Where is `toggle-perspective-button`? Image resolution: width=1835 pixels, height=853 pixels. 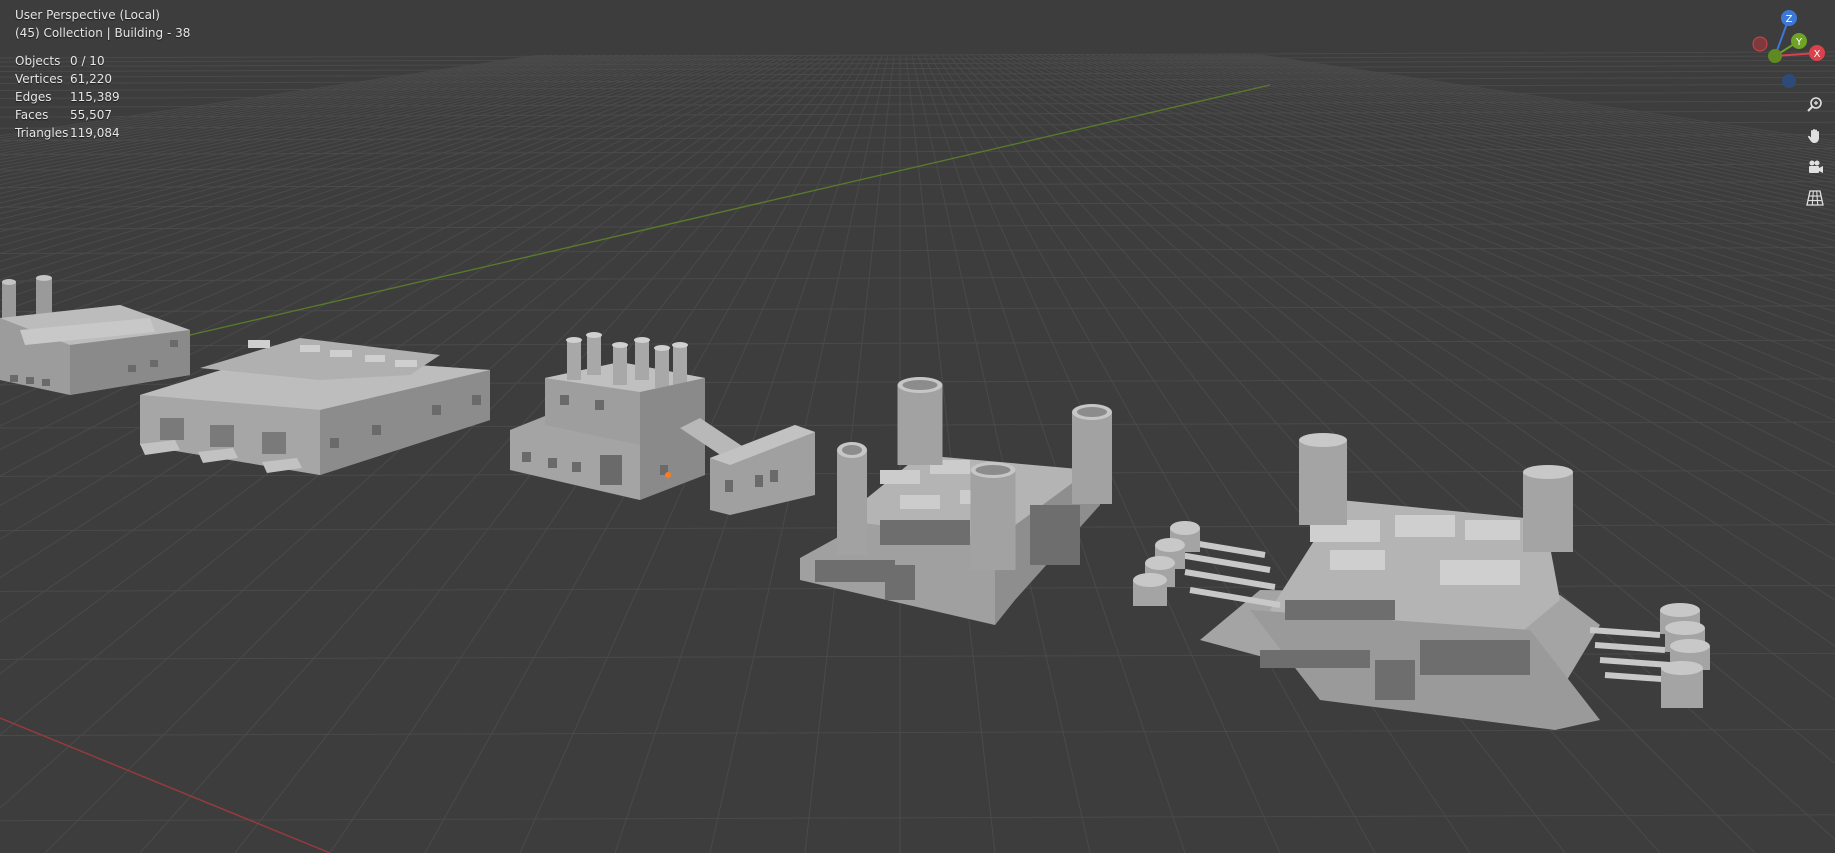 toggle-perspective-button is located at coordinates (1815, 198).